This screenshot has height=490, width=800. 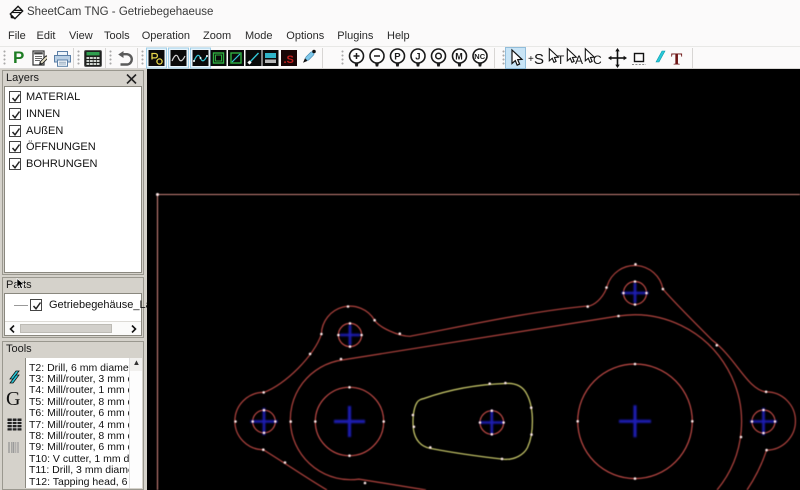 I want to click on svg-text: NC, so click(x=479, y=56).